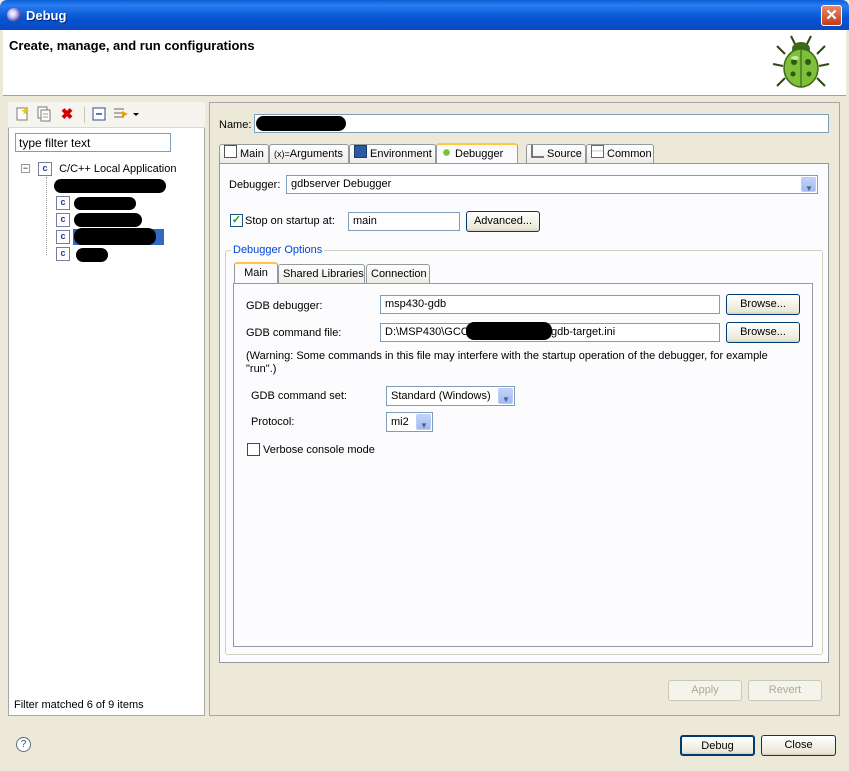  Describe the element at coordinates (785, 690) in the screenshot. I see `revert-button: Revert` at that location.